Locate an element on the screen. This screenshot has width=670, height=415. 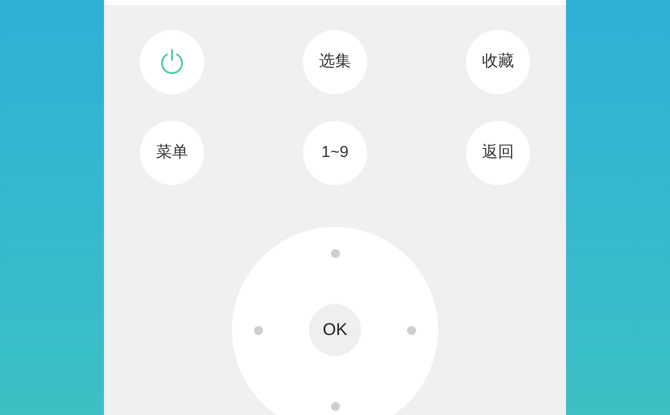
remote-button: 返回 is located at coordinates (498, 153).